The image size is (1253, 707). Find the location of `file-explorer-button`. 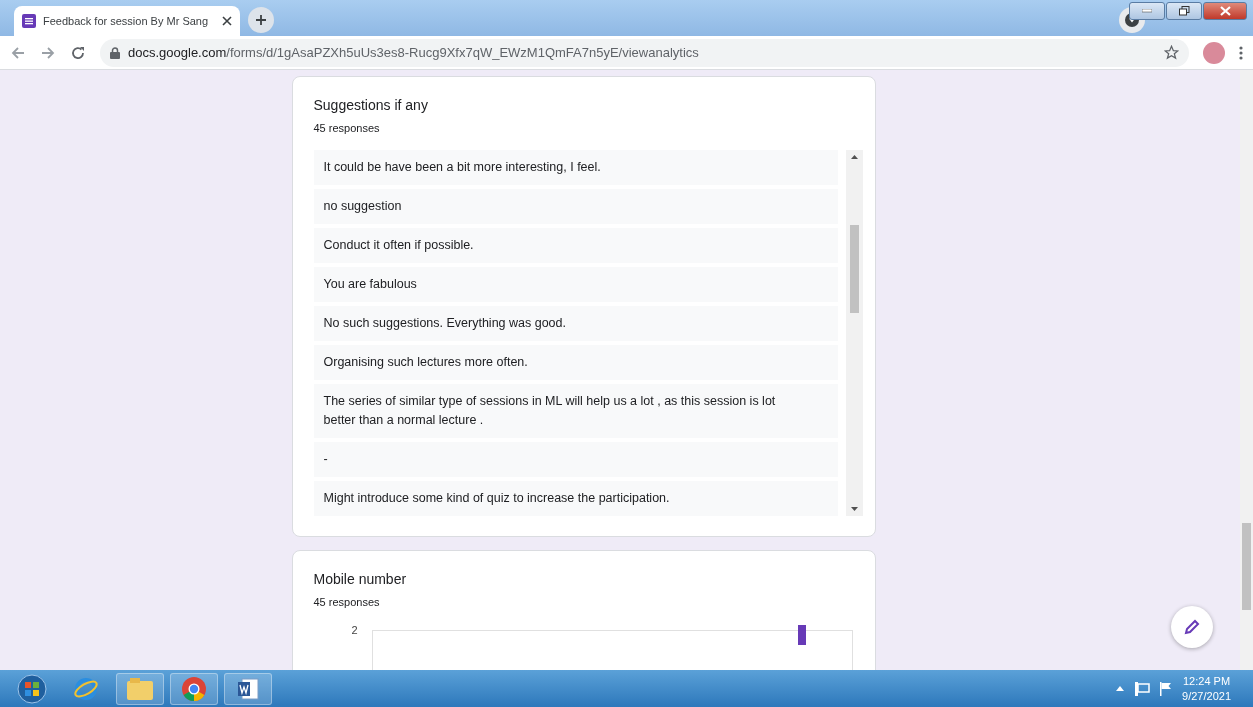

file-explorer-button is located at coordinates (140, 688).